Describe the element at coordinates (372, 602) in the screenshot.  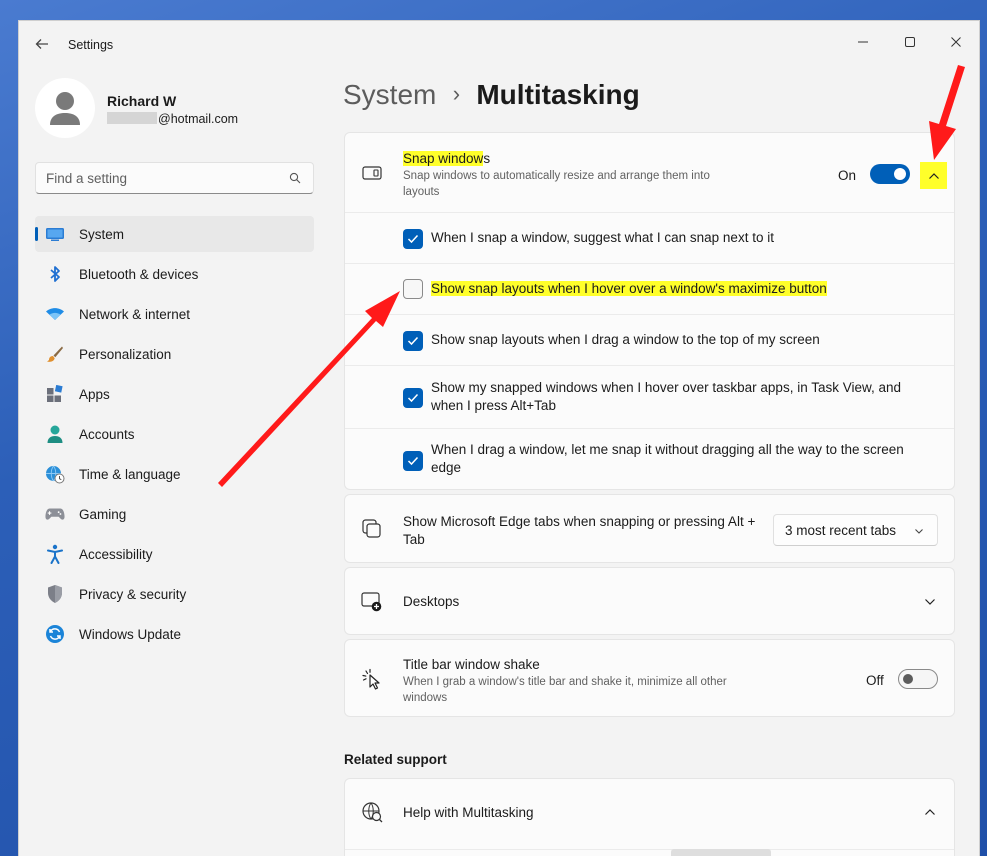
I see `desktops-icon` at that location.